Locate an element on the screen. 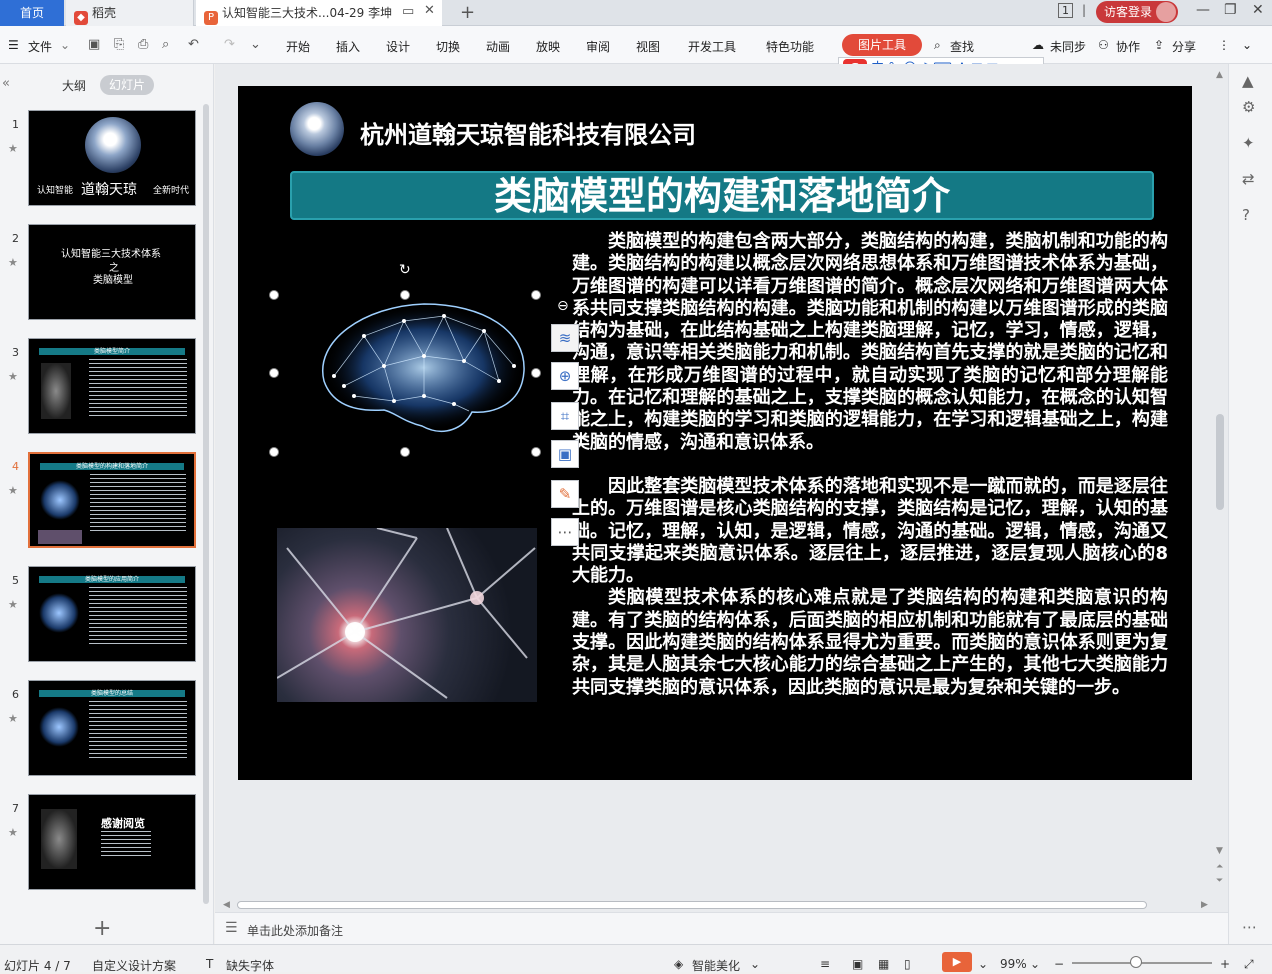  zoom-in-icon: + is located at coordinates (1225, 964).